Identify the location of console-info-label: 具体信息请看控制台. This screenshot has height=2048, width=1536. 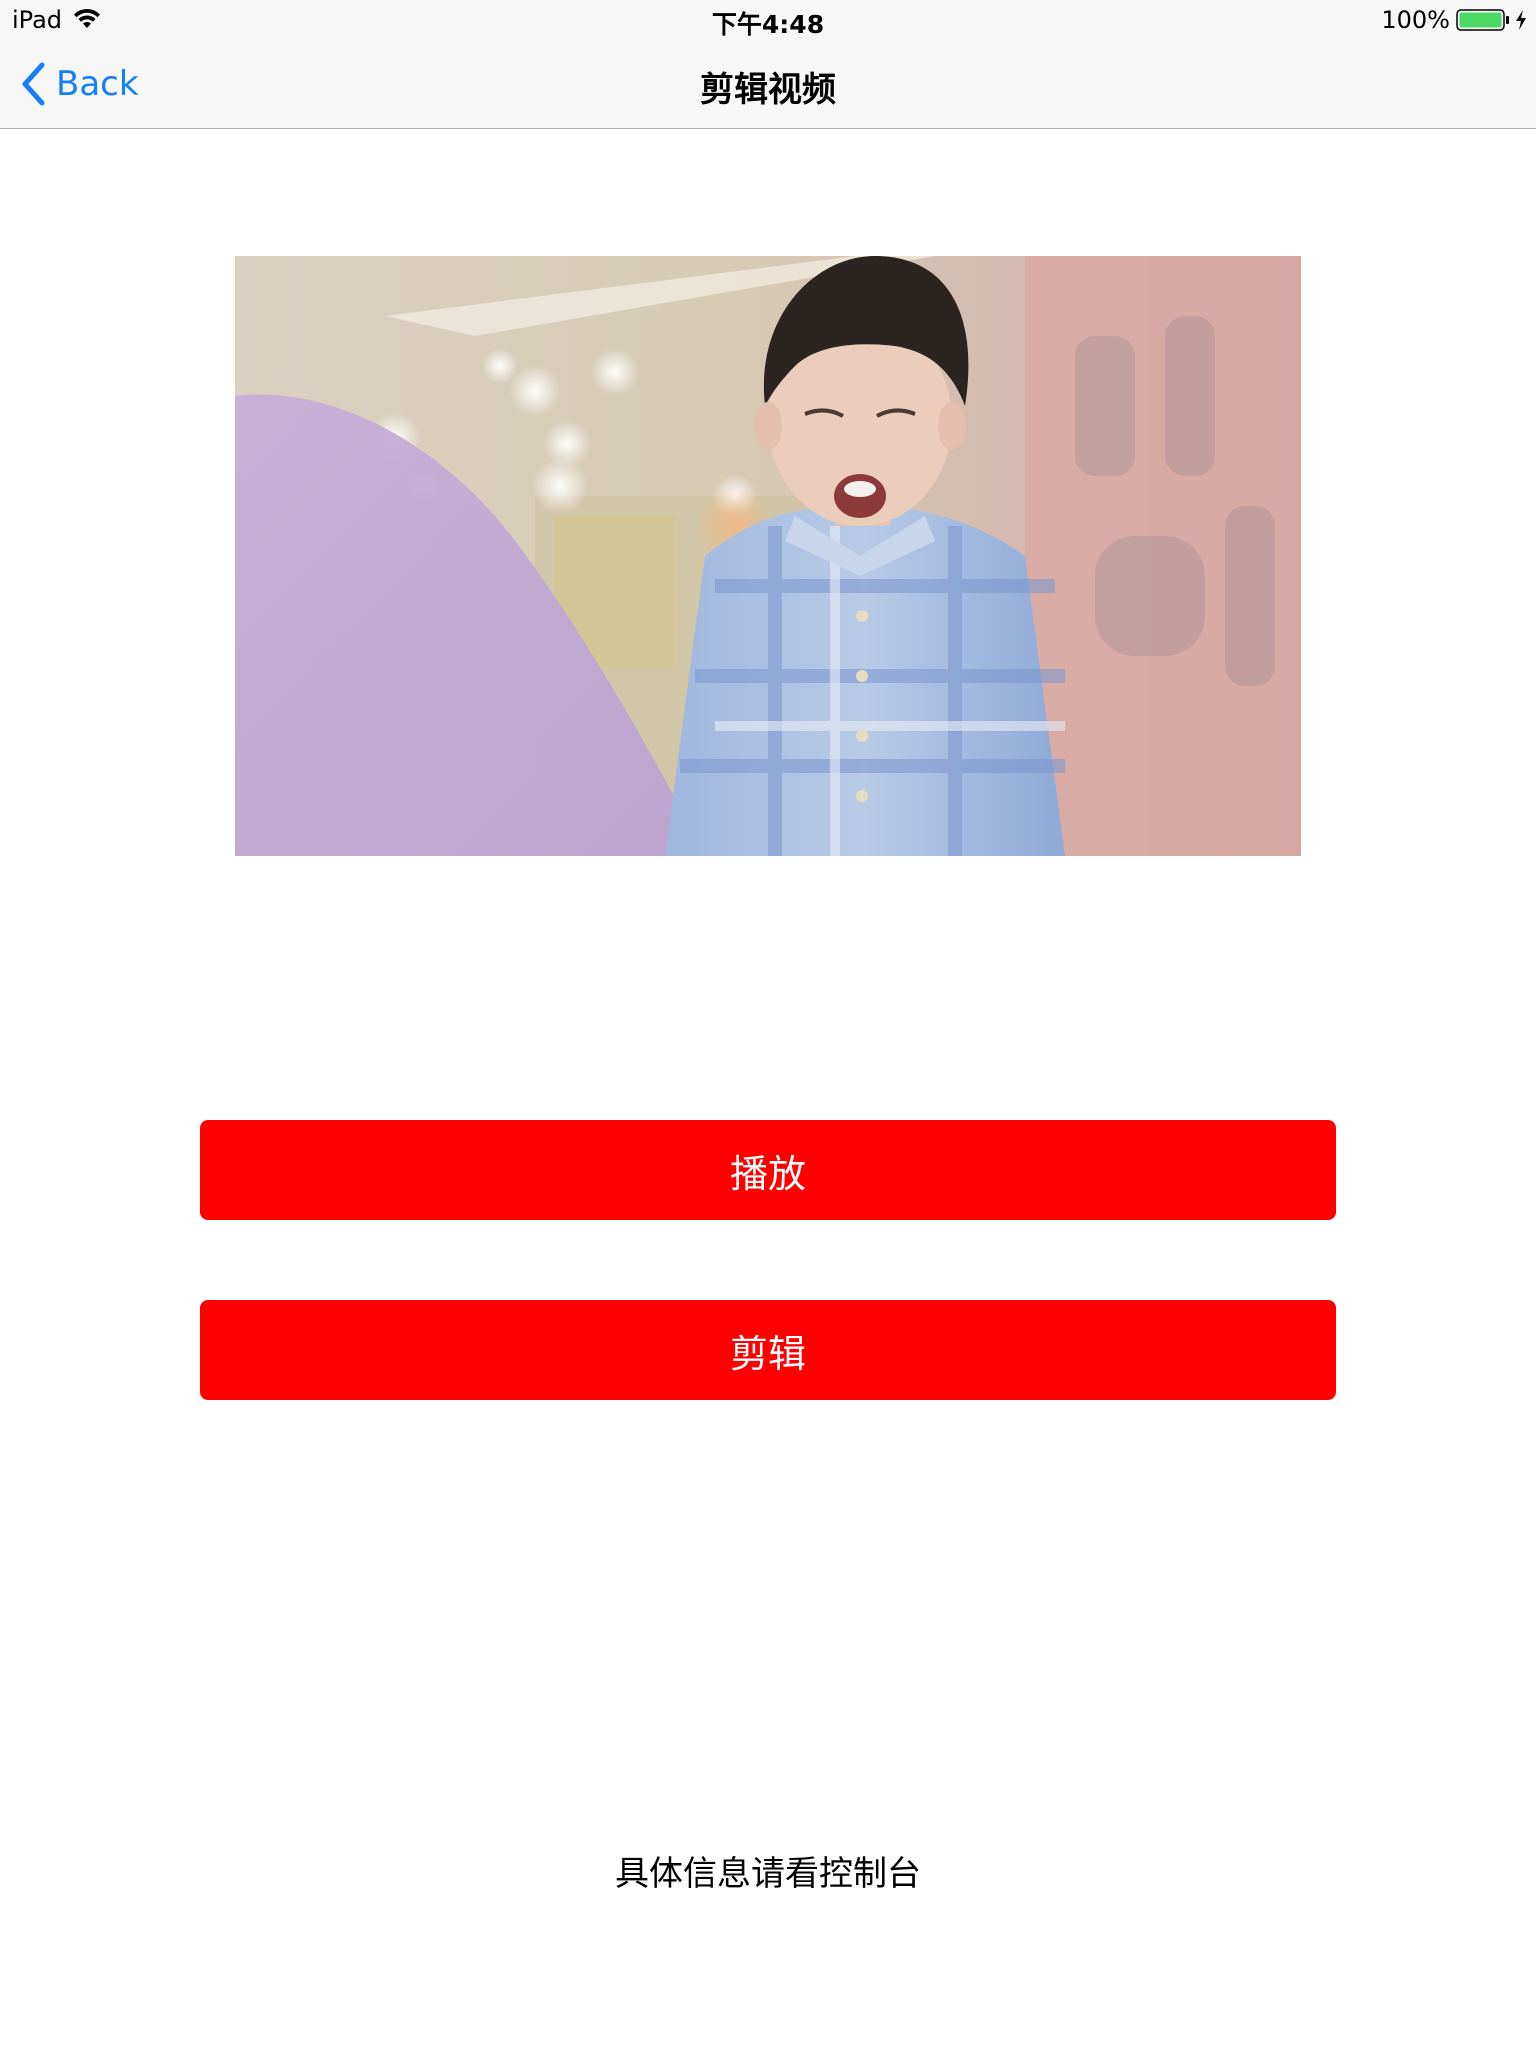
(768, 1874).